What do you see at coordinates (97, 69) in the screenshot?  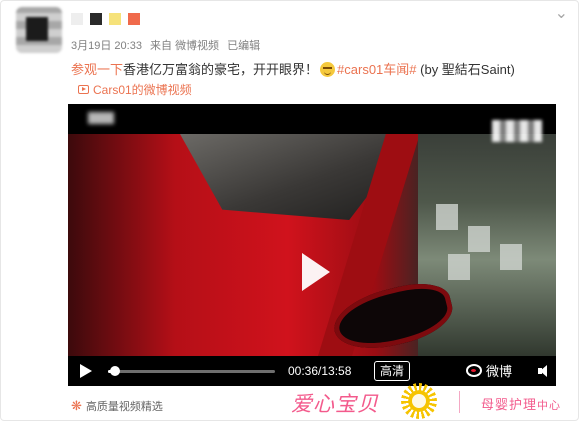 I see `post-link: 参观一下` at bounding box center [97, 69].